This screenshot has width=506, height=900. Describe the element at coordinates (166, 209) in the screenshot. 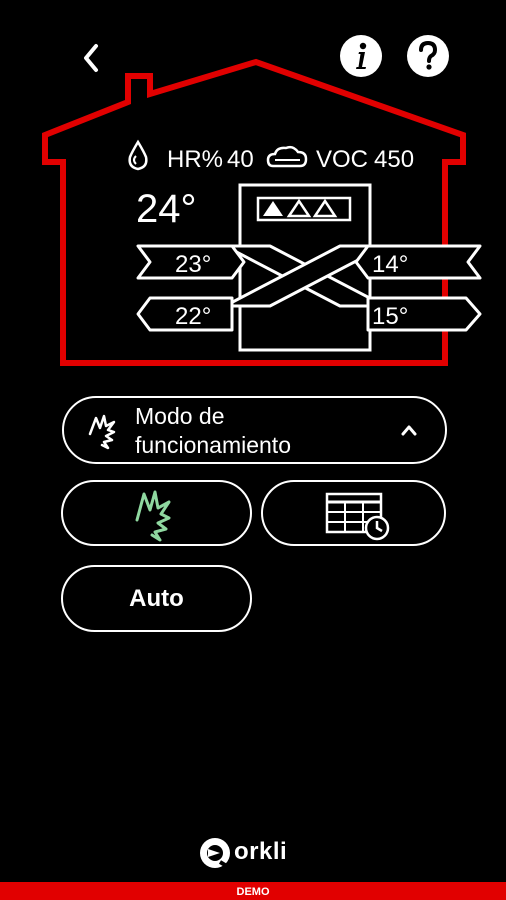

I see `indoor-temperature: 24°` at that location.